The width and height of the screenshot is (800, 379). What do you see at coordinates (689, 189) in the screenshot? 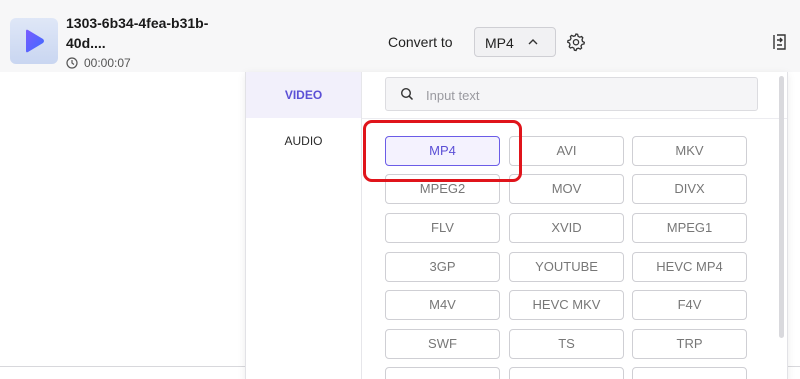
I see `format-divx-button: DIVX` at bounding box center [689, 189].